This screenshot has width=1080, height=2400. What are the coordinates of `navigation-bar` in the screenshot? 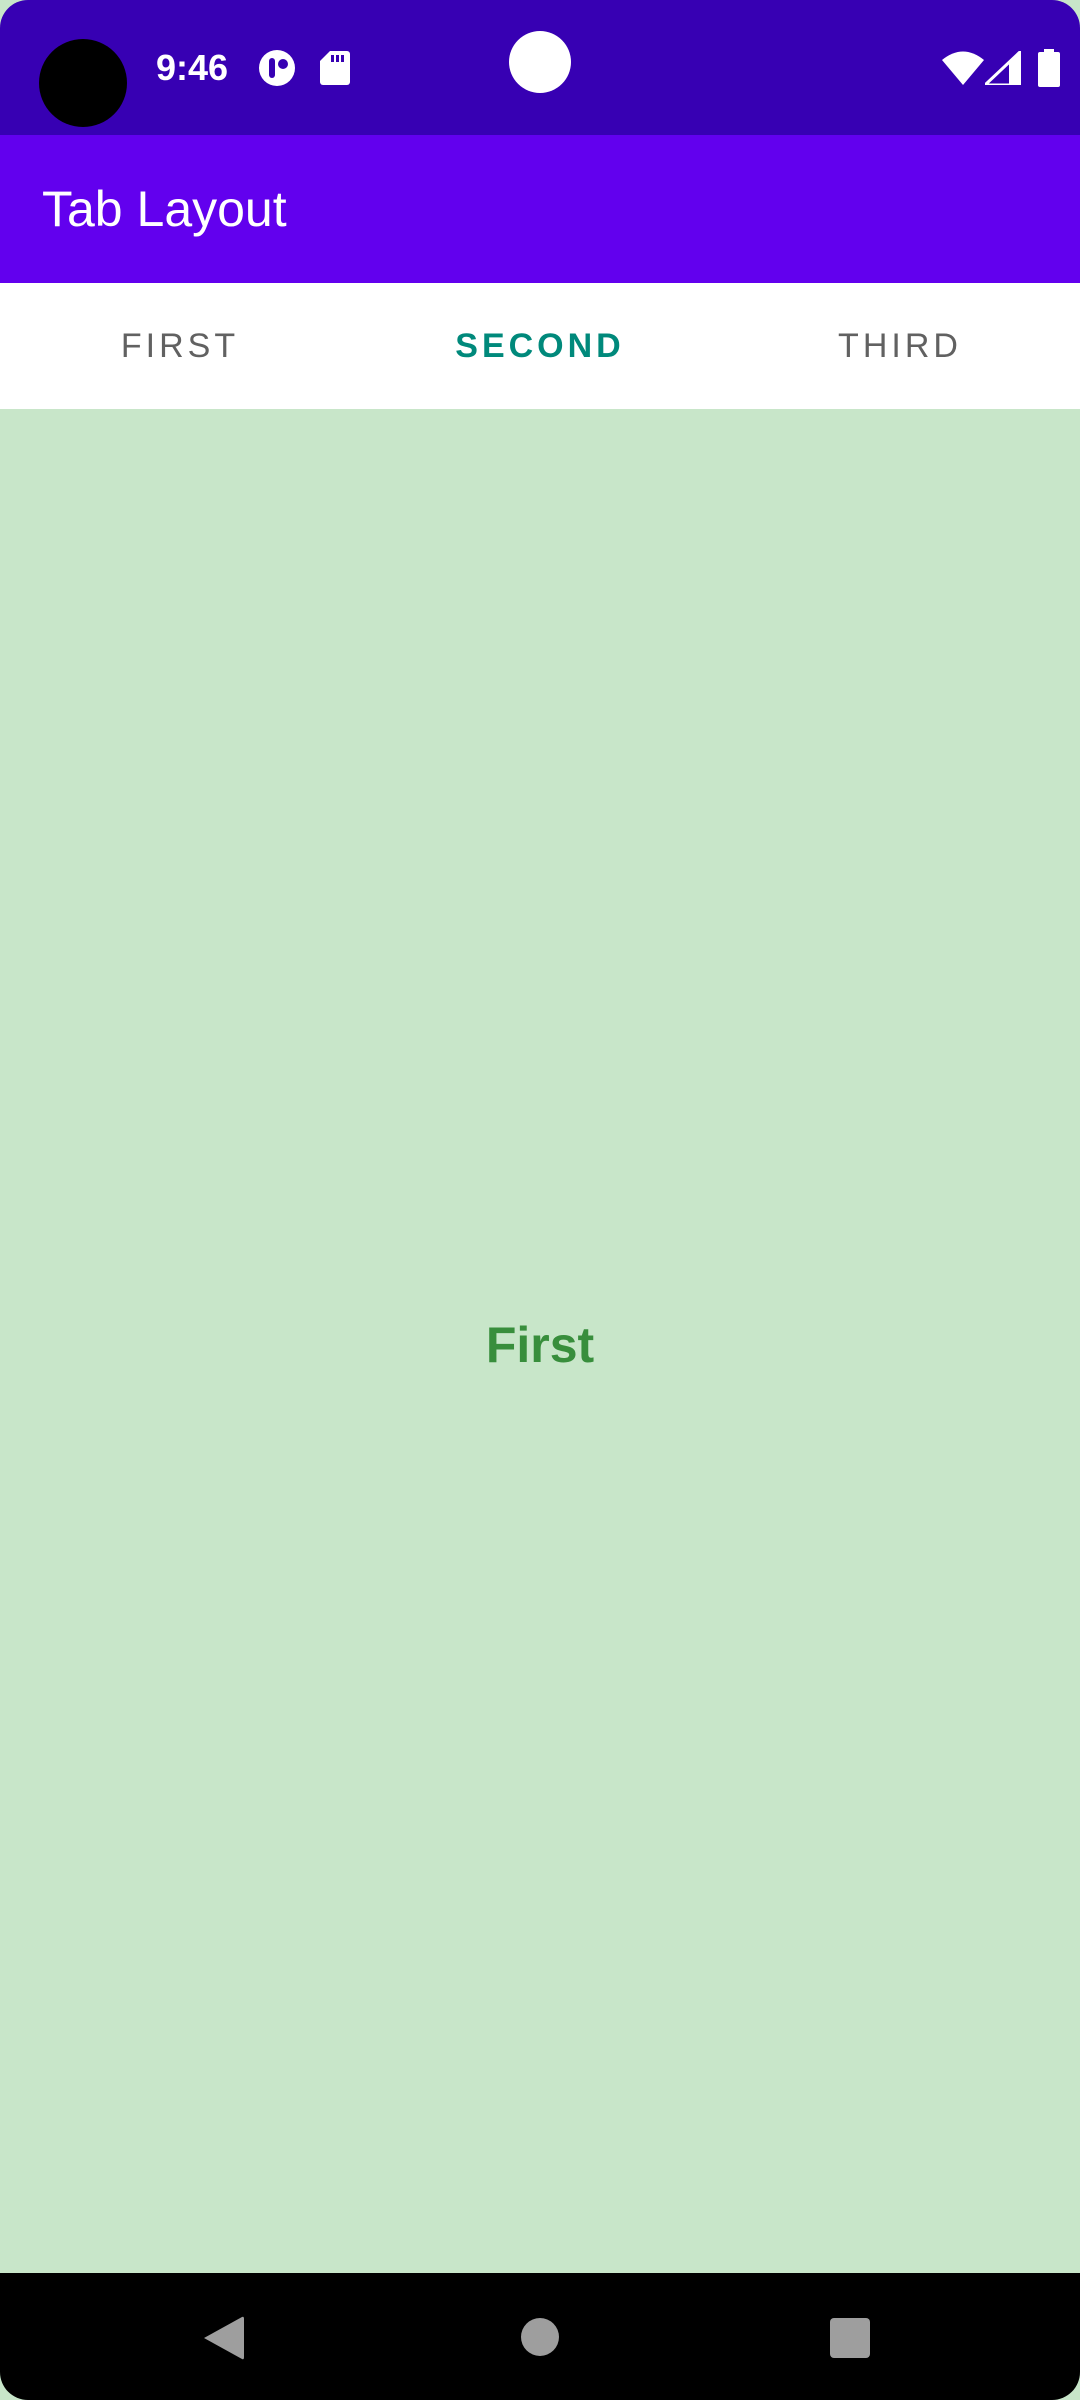 It's located at (540, 2336).